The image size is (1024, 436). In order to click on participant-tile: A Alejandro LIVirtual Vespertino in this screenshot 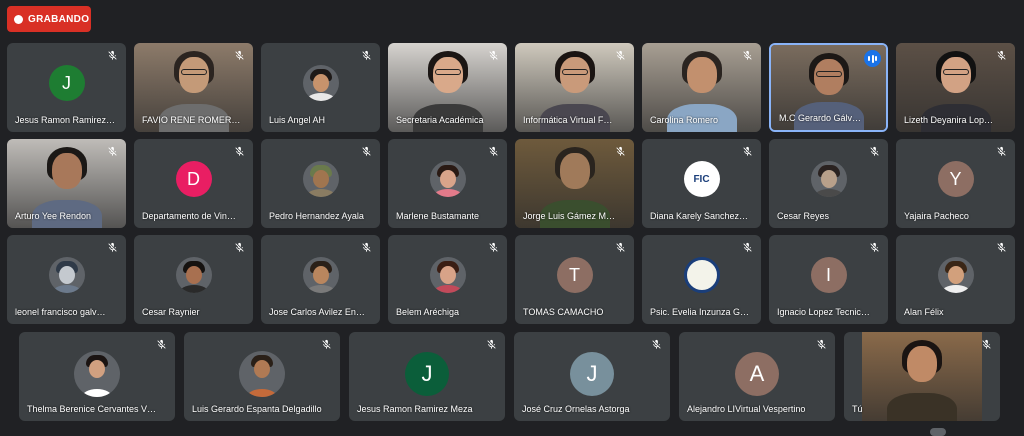, I will do `click(757, 376)`.